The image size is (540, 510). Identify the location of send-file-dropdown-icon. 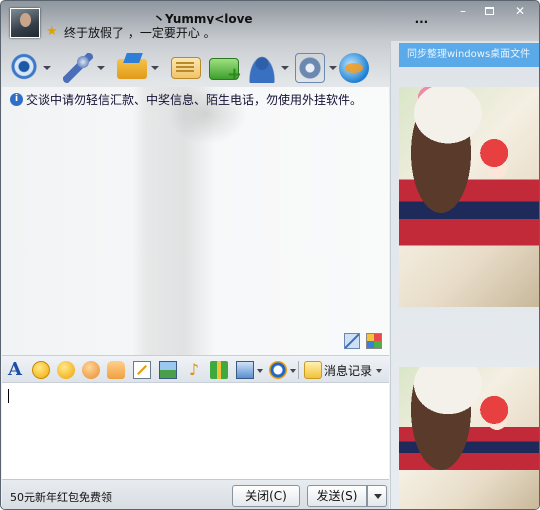
(155, 68).